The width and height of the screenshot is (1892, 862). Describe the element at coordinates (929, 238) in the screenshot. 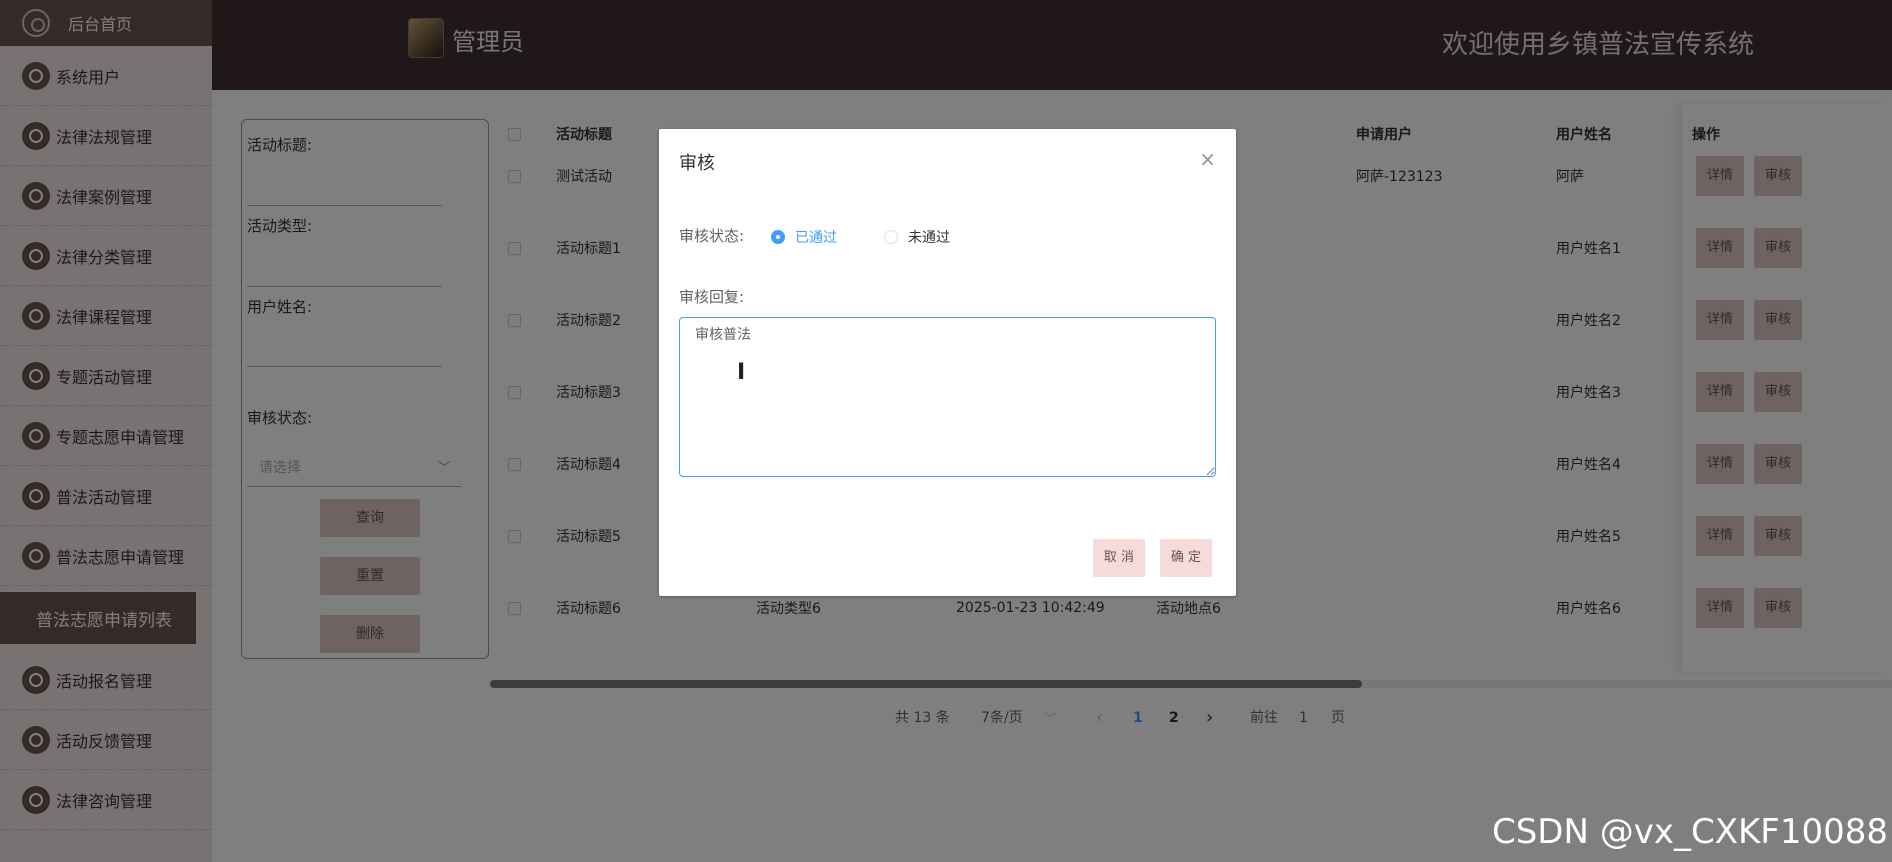

I see `radio-failed-label: 未通过` at that location.